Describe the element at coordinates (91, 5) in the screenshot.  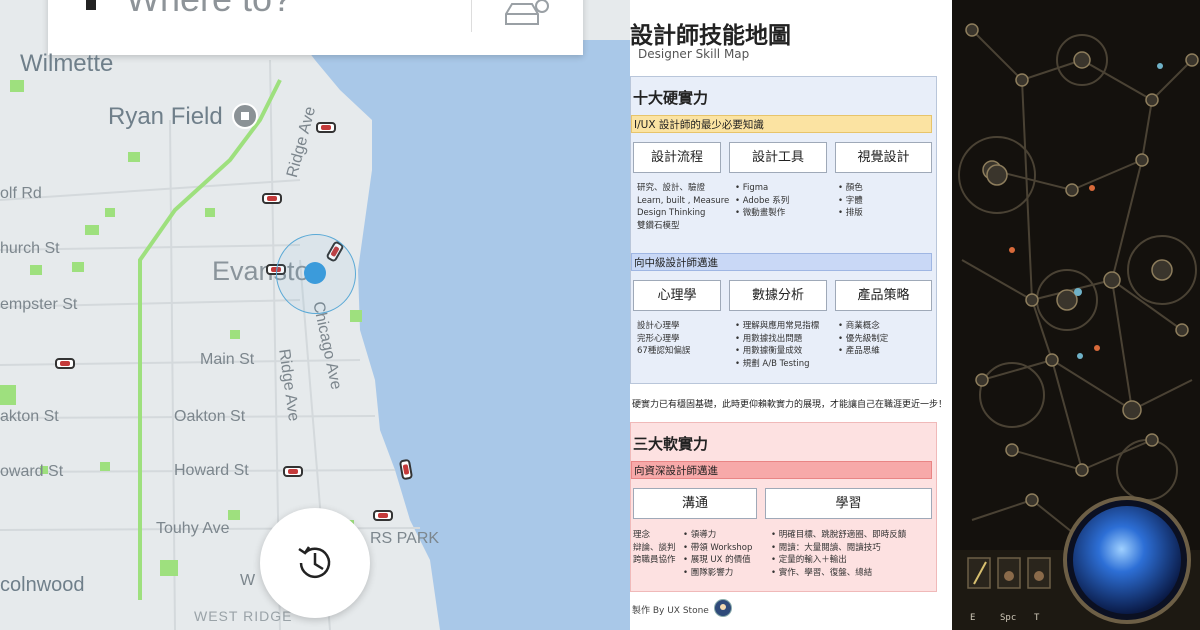
I see `search-dot-icon` at that location.